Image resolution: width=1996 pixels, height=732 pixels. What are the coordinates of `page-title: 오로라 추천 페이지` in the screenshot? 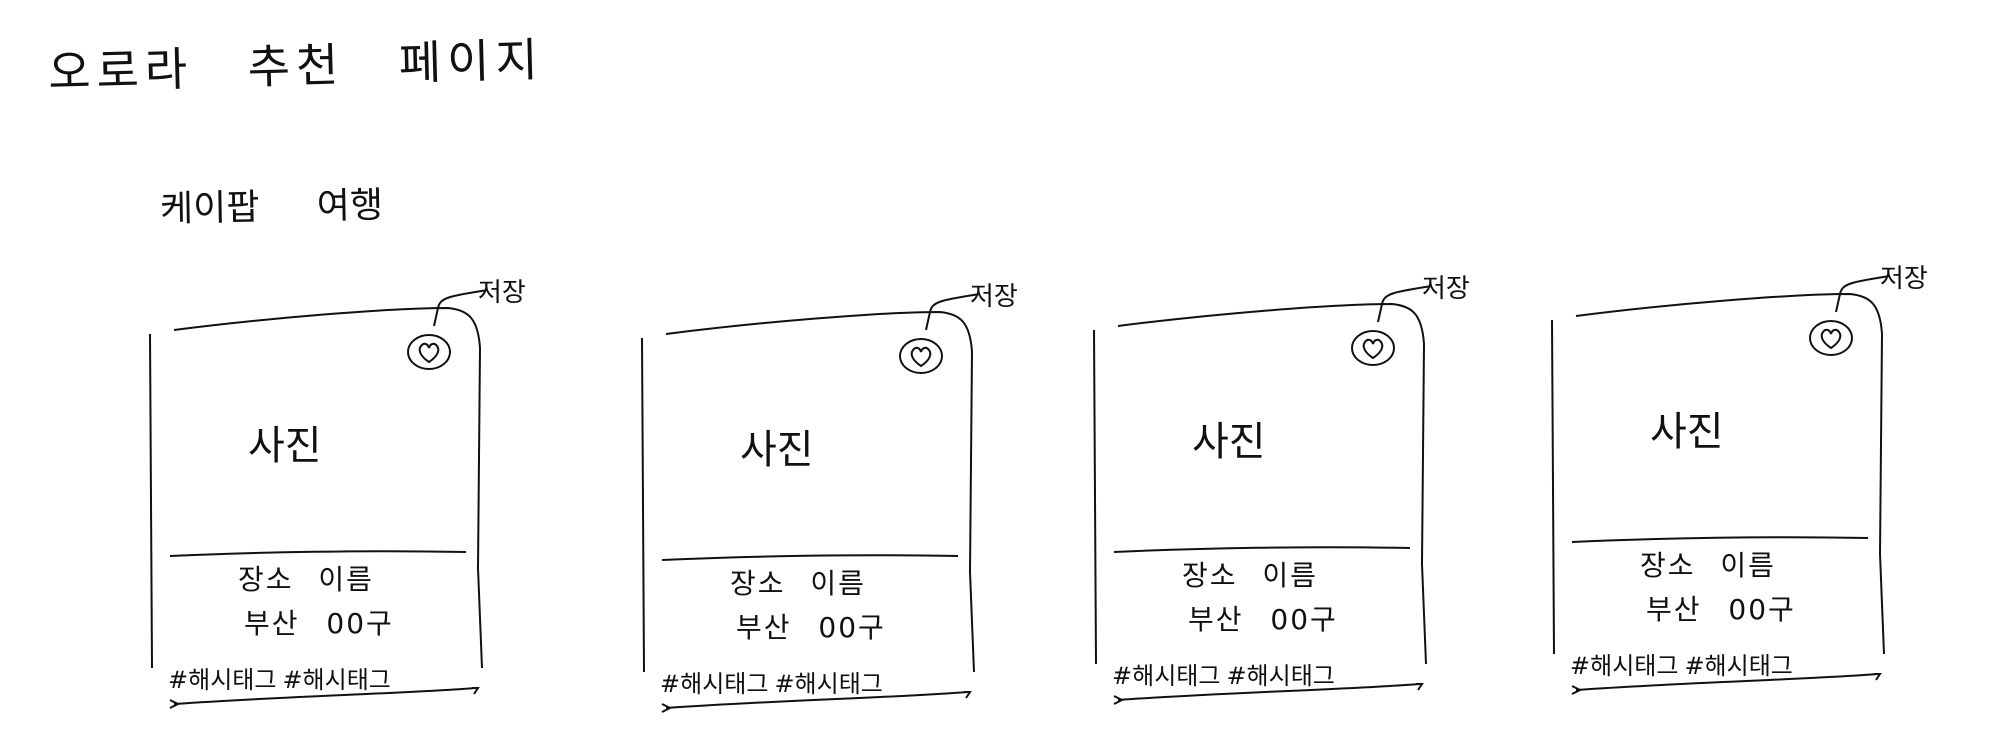 It's located at (296, 66).